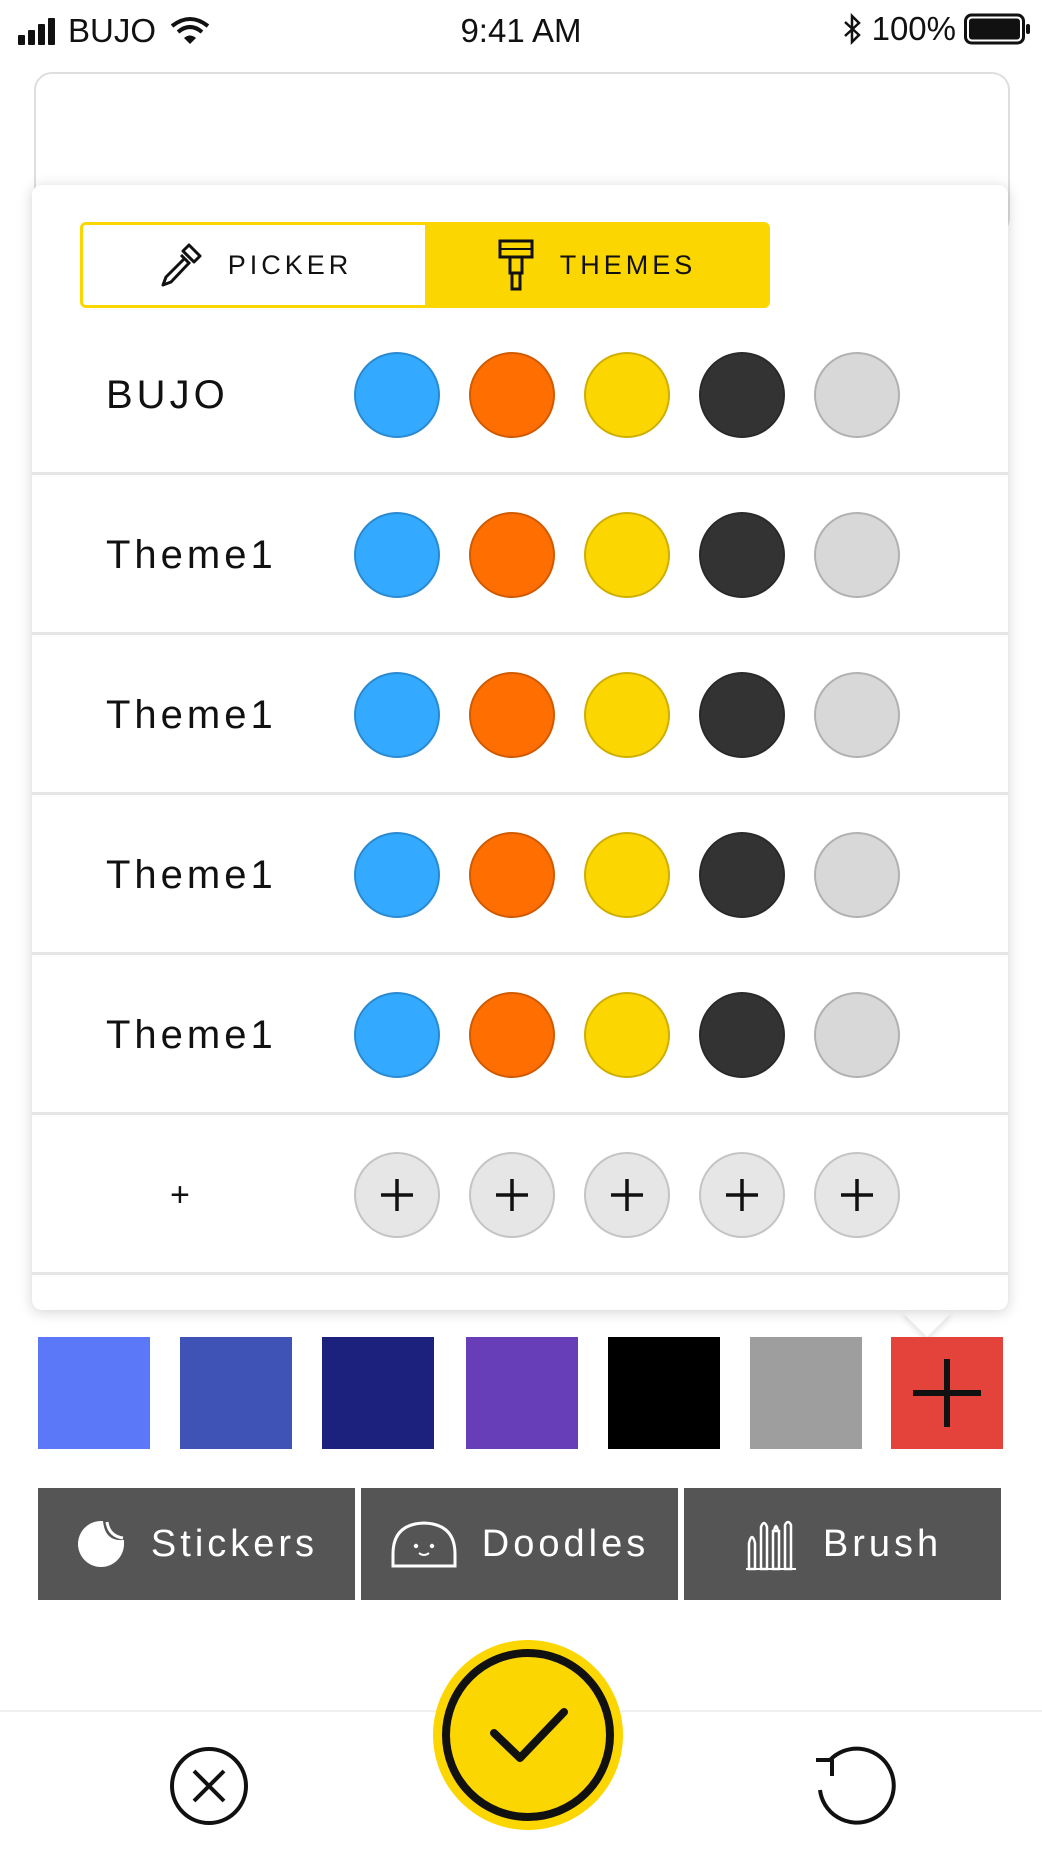  What do you see at coordinates (997, 29) in the screenshot?
I see `battery-icon` at bounding box center [997, 29].